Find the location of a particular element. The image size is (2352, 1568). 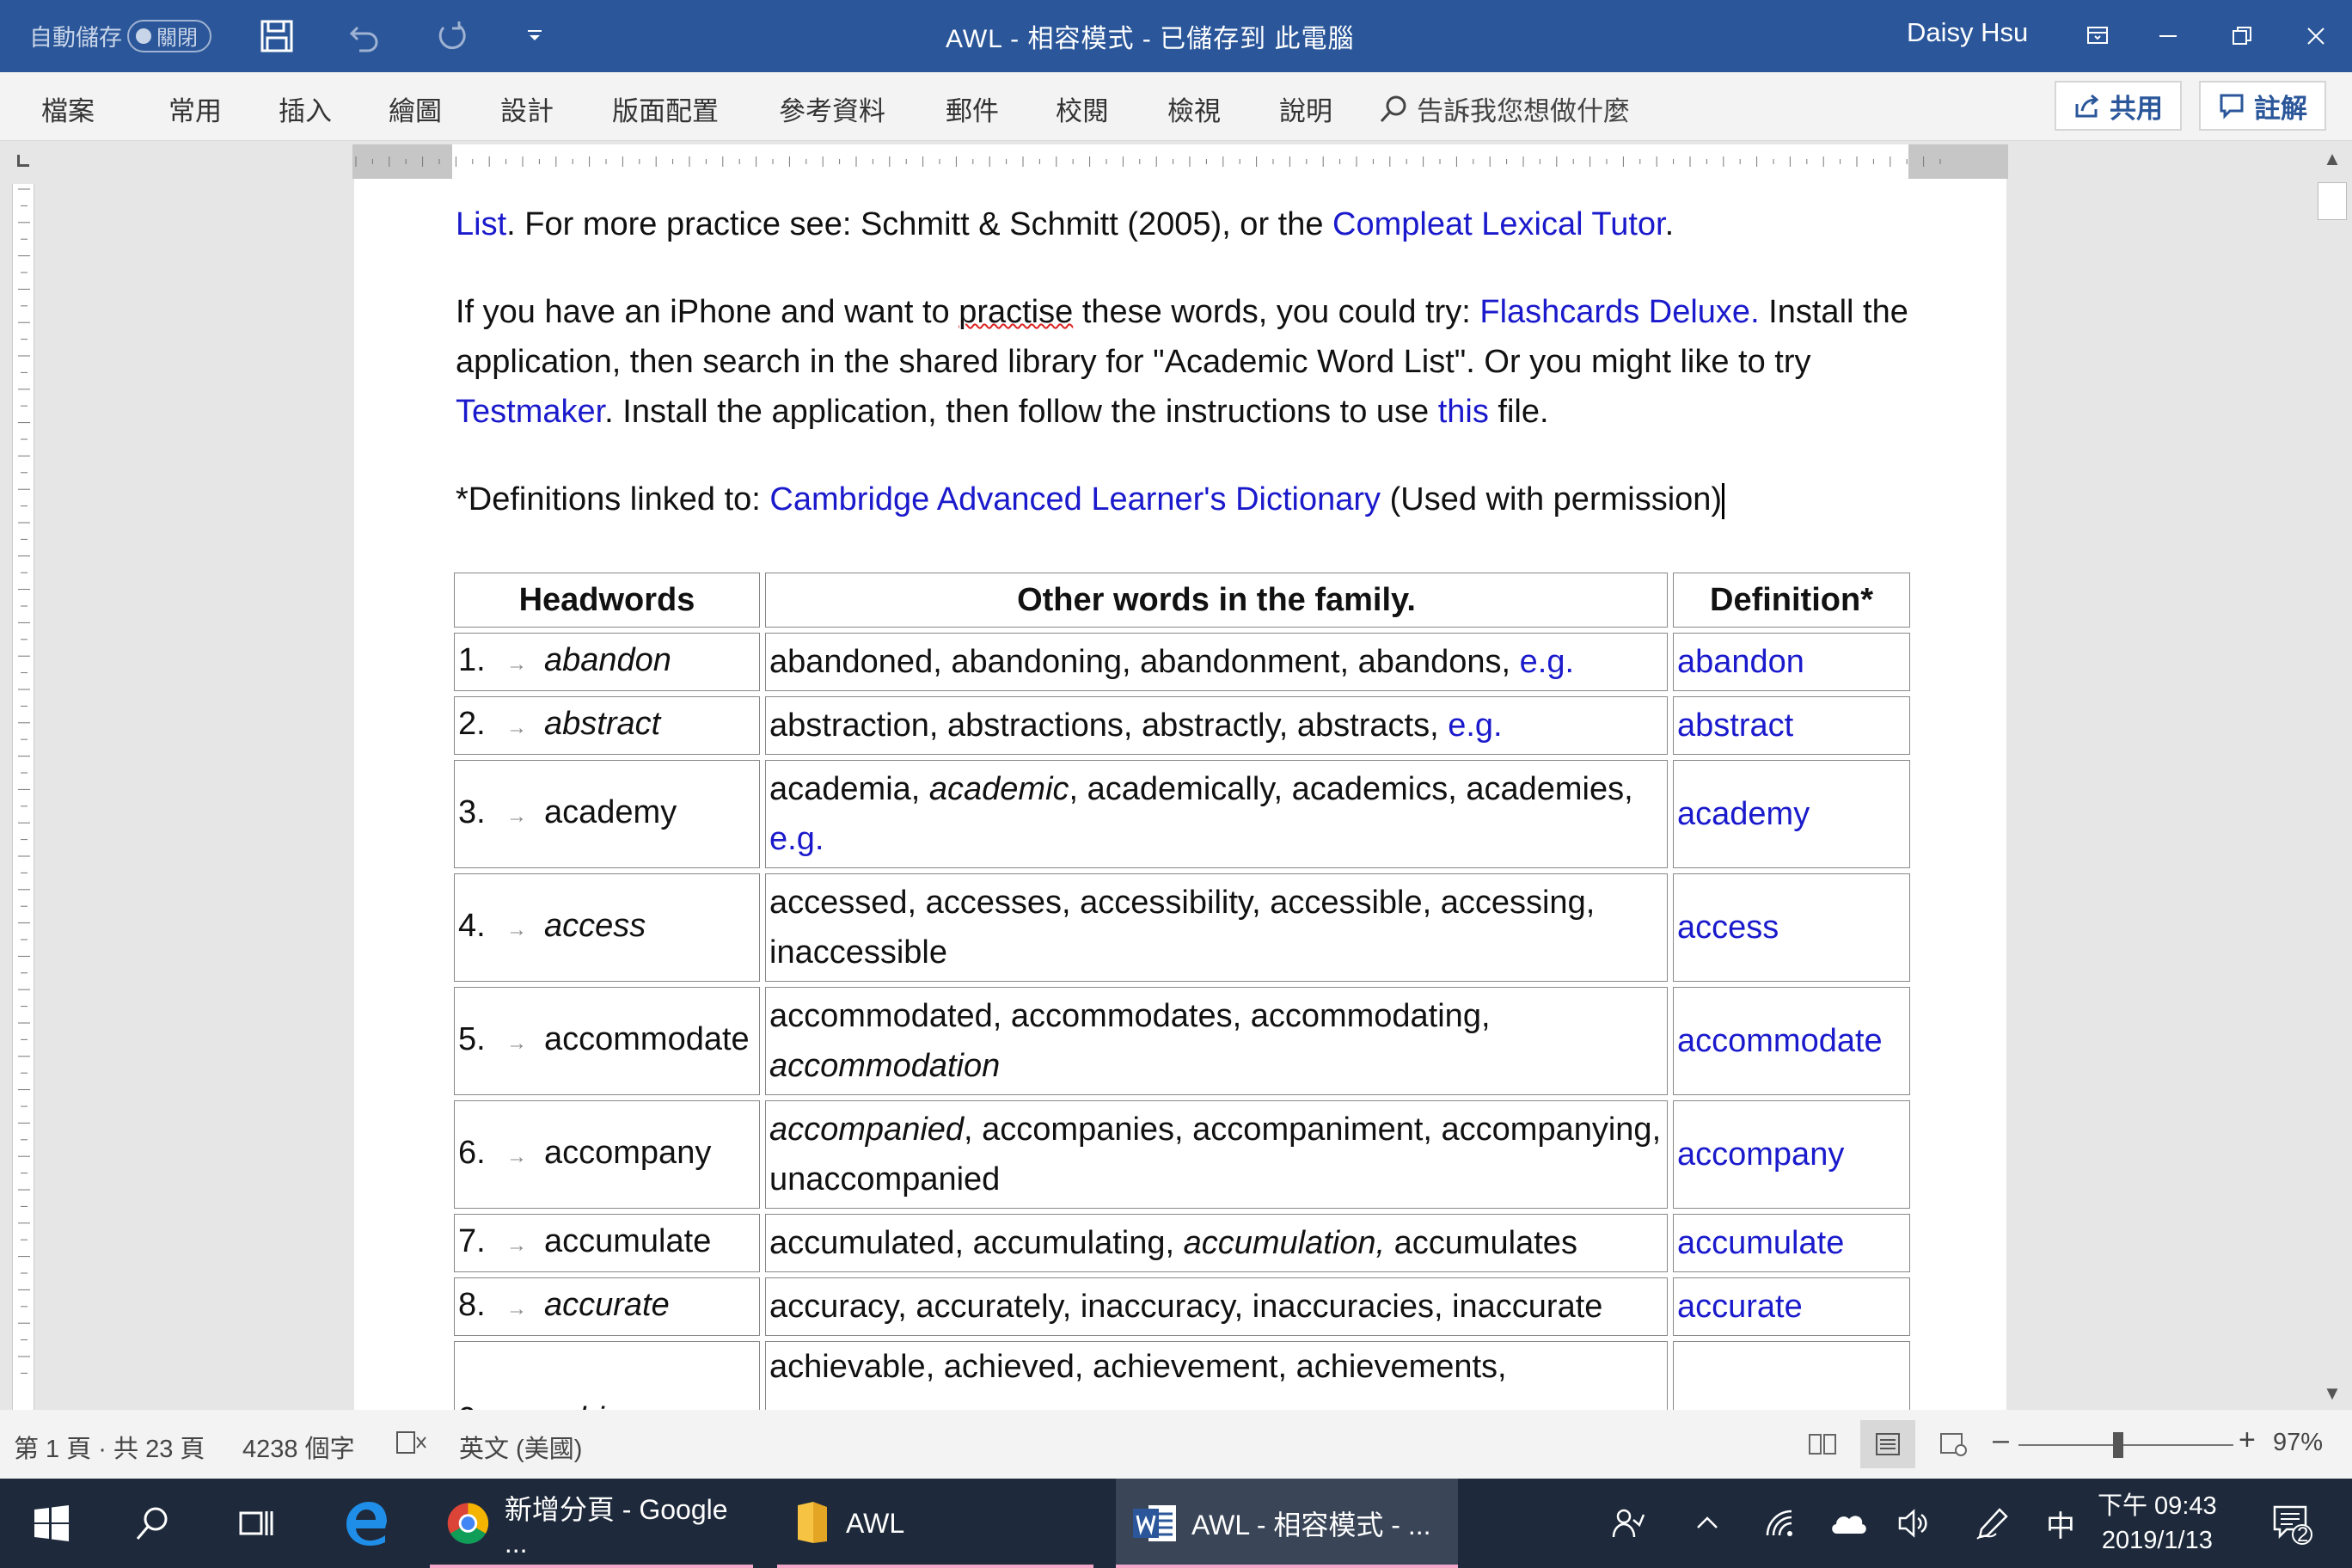

headword-cell: 3. → academy is located at coordinates (607, 814).